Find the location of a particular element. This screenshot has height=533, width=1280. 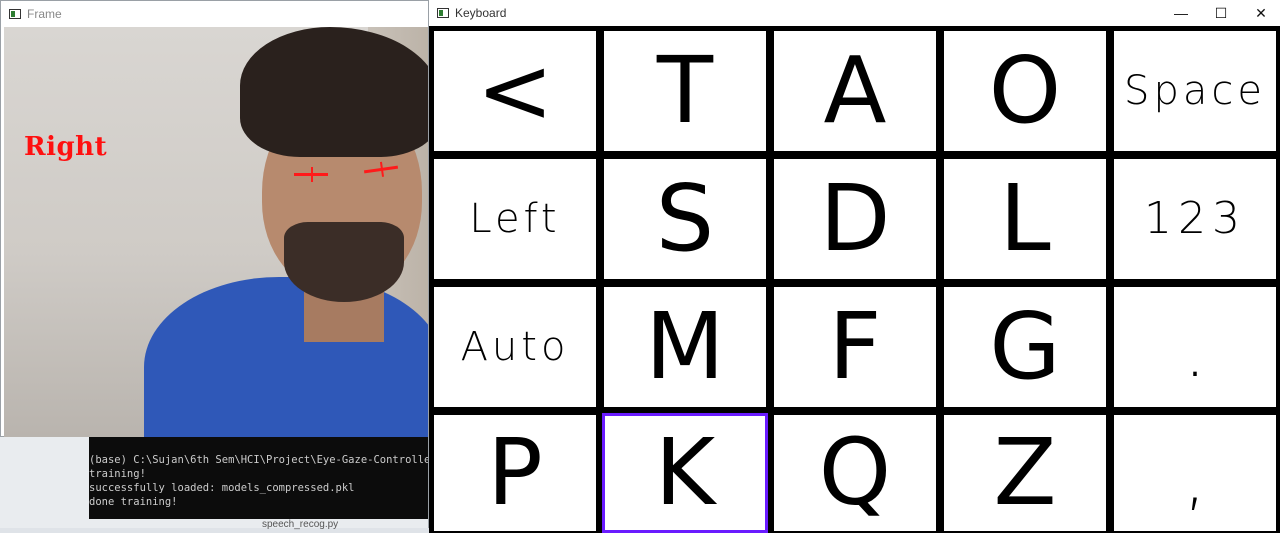

maximize-button: ☐ is located at coordinates (1221, 13).